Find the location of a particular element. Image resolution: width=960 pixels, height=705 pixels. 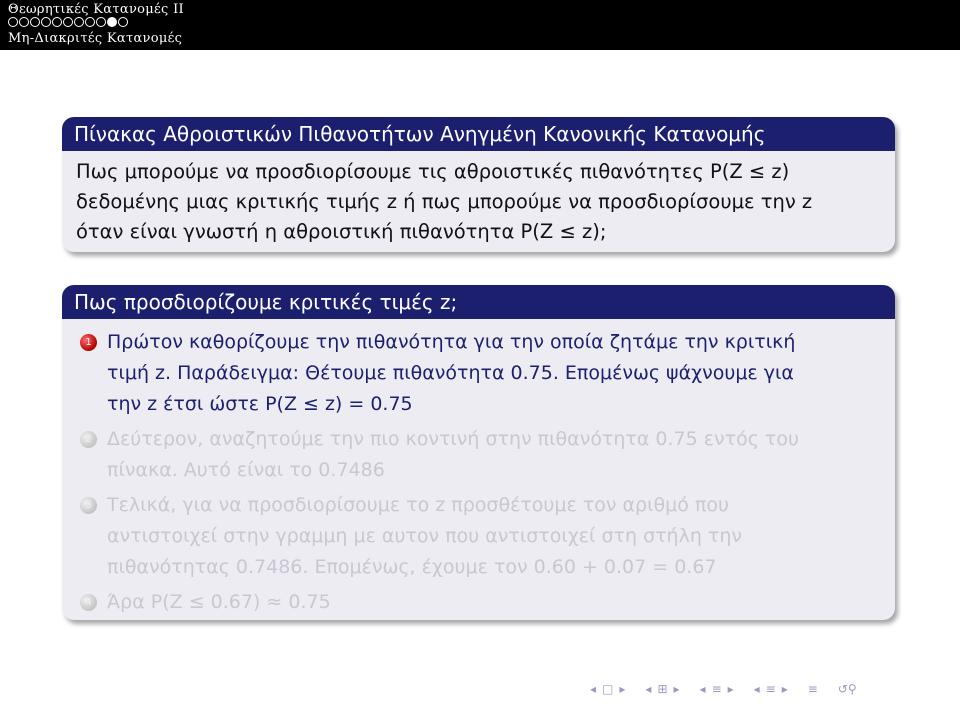

list-item: 4 Άρα P(Z ≤ 0.67) ≈ 0.75 is located at coordinates (478, 602).